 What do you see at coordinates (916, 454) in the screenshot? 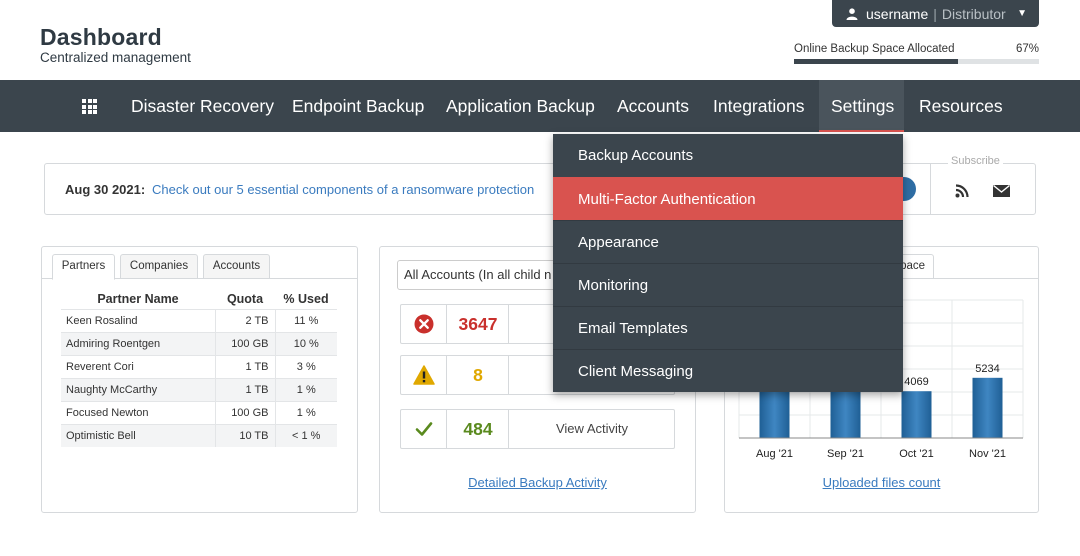
I see `chart-tick-label: Oct '21` at bounding box center [916, 454].